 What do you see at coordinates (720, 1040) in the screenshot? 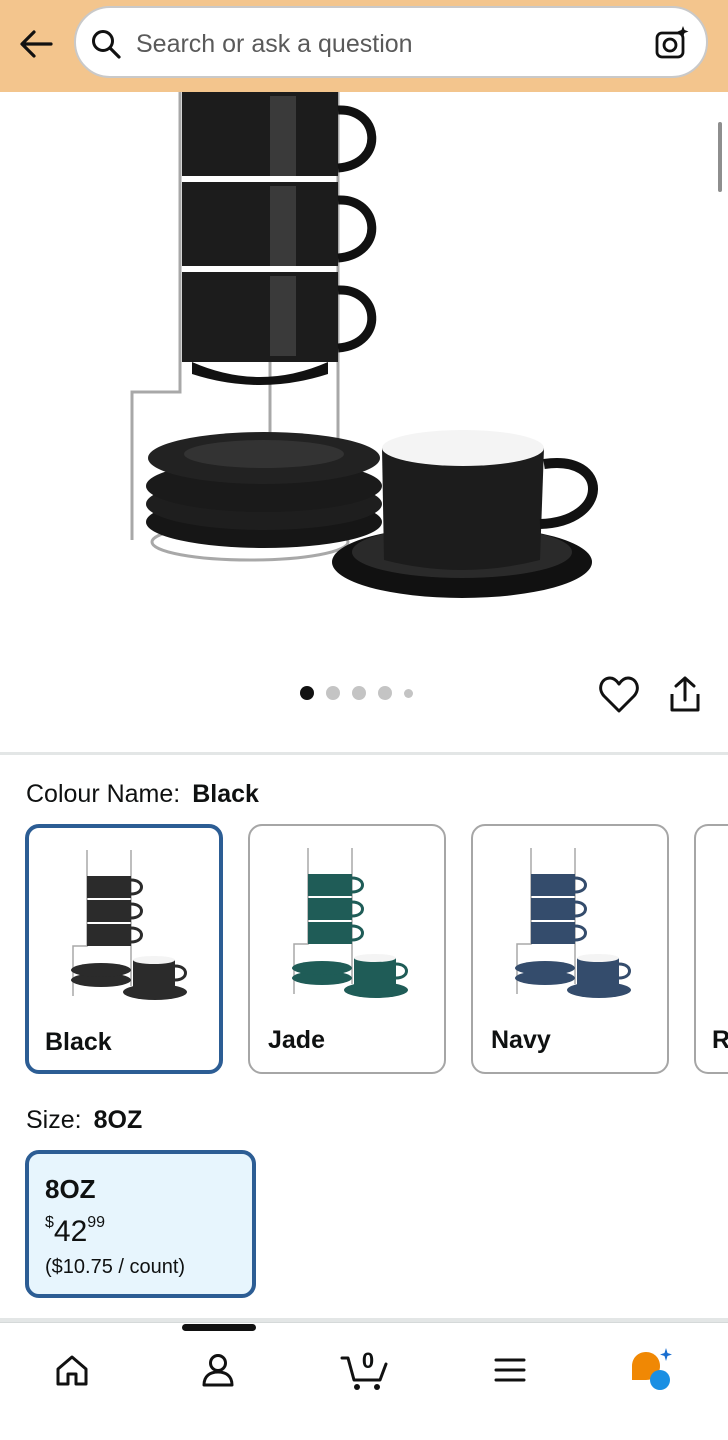
I see `swatch-label: R` at bounding box center [720, 1040].